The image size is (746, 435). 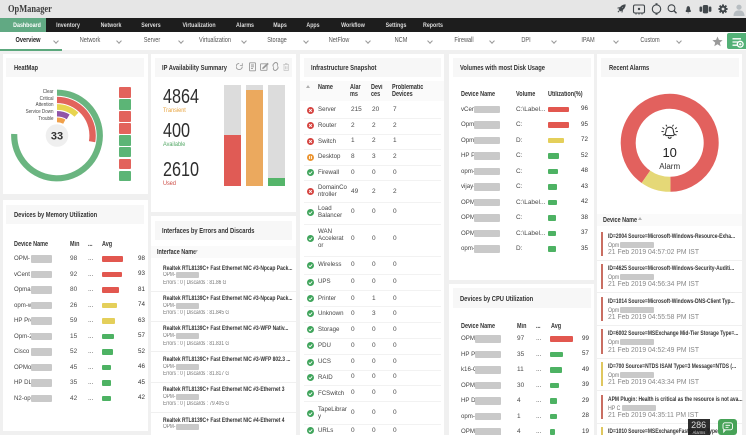 What do you see at coordinates (670, 151) in the screenshot?
I see `svg-text: 10` at bounding box center [670, 151].